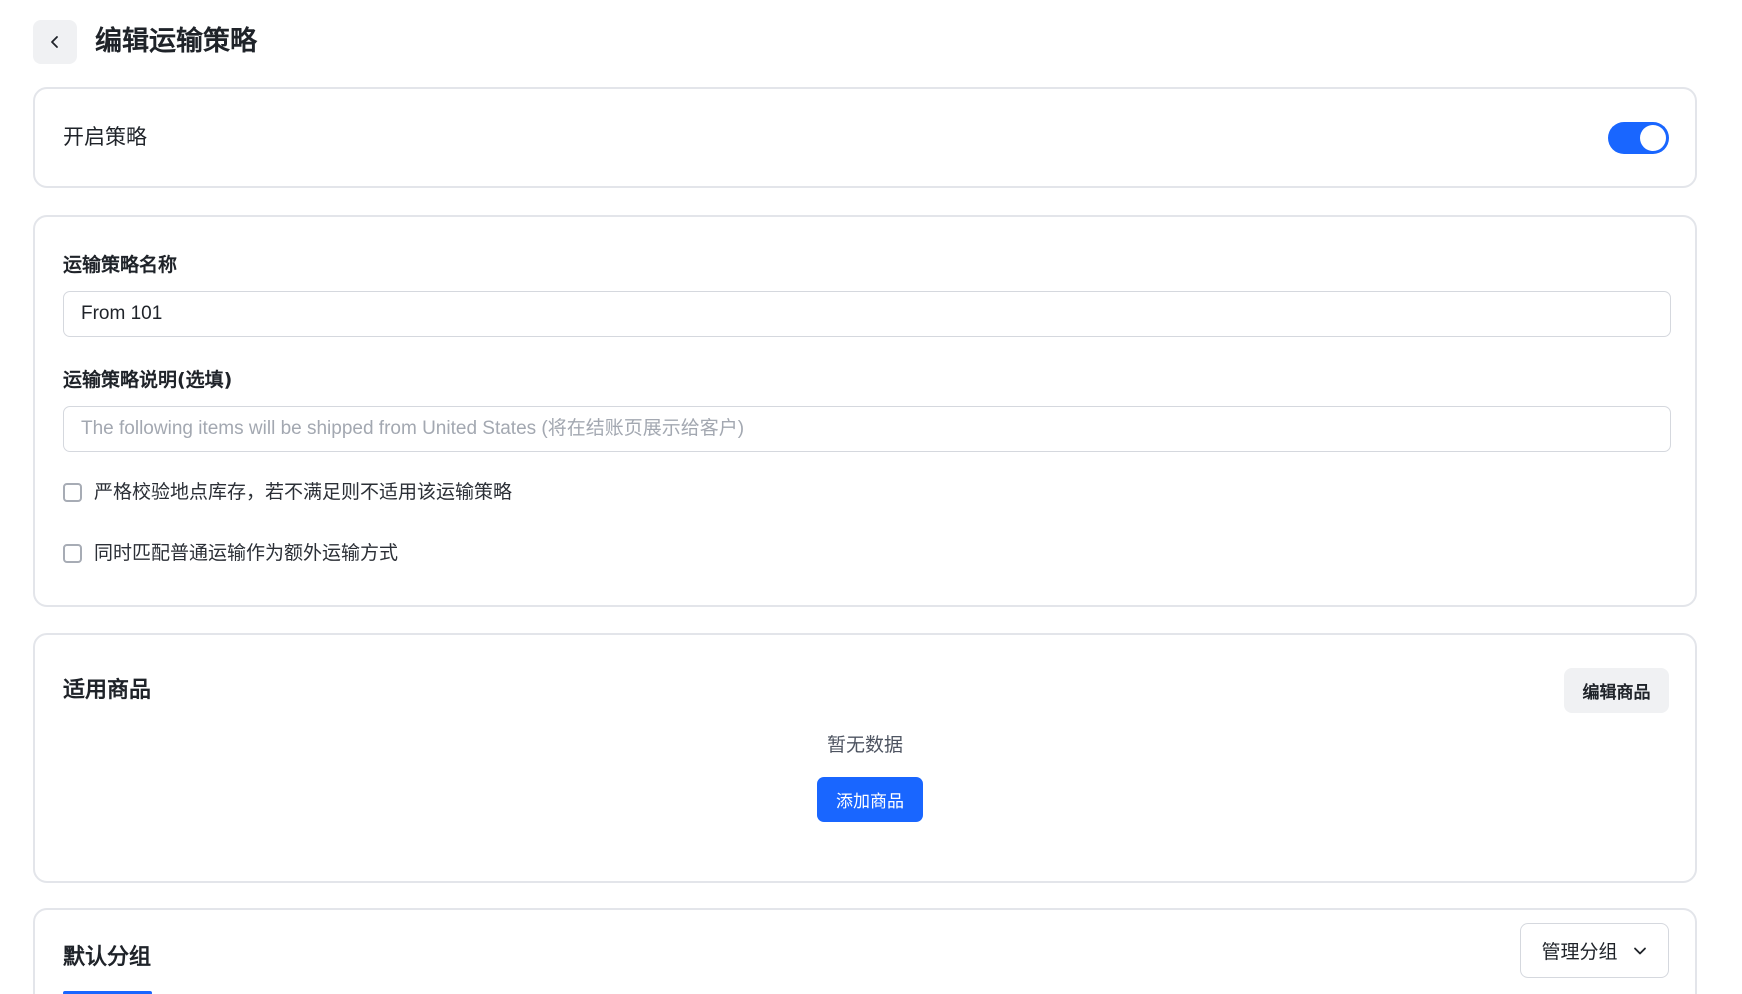  What do you see at coordinates (107, 958) in the screenshot?
I see `tab-default-group: 默认分组` at bounding box center [107, 958].